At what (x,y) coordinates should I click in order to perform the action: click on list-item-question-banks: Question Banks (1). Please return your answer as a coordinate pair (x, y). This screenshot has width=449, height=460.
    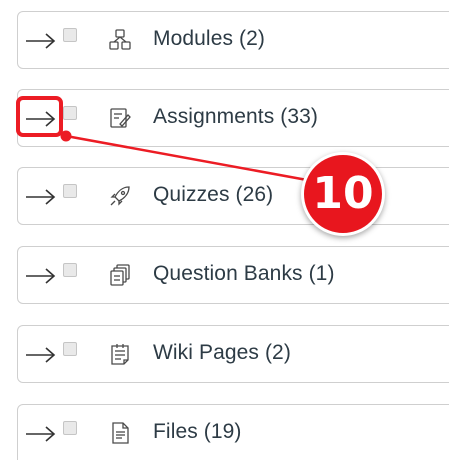
    Looking at the image, I should click on (233, 275).